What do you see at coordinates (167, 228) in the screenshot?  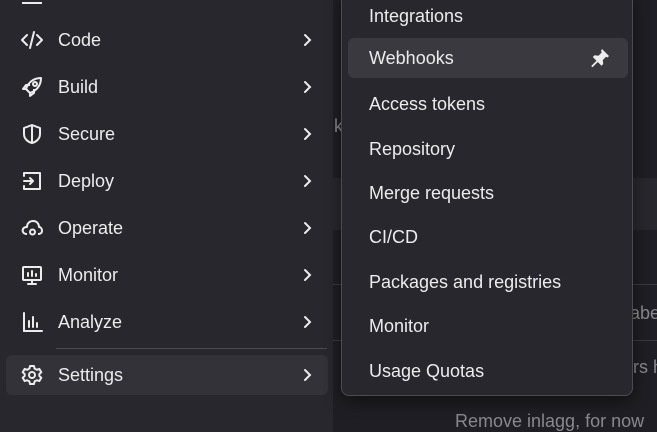 I see `sidebar-item-operate: Operate` at bounding box center [167, 228].